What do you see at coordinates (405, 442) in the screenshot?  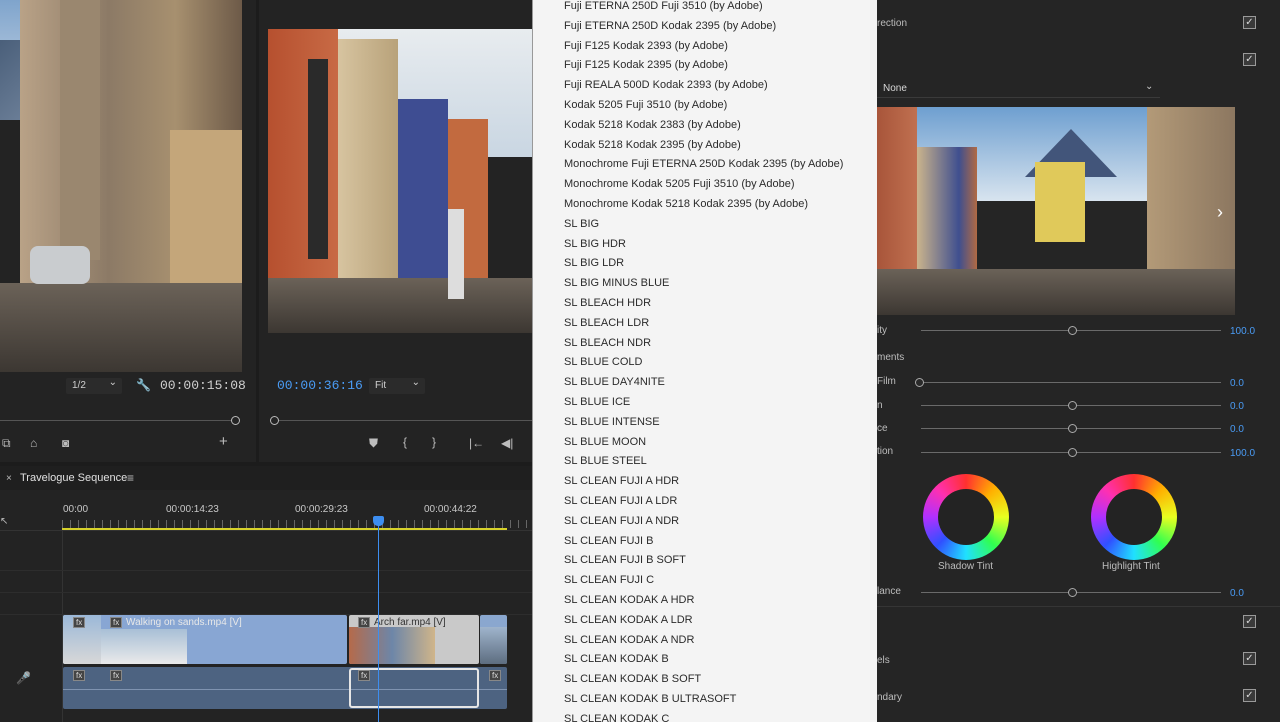 I see `mark-in-icon: {` at bounding box center [405, 442].